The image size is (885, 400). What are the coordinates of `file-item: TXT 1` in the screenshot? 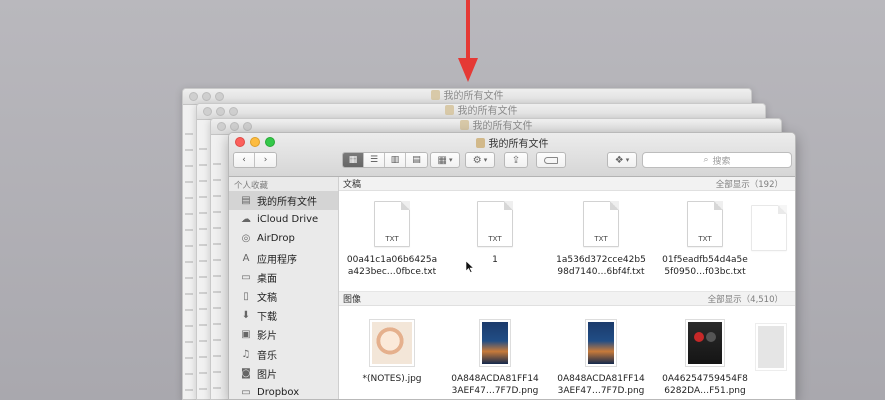 It's located at (495, 233).